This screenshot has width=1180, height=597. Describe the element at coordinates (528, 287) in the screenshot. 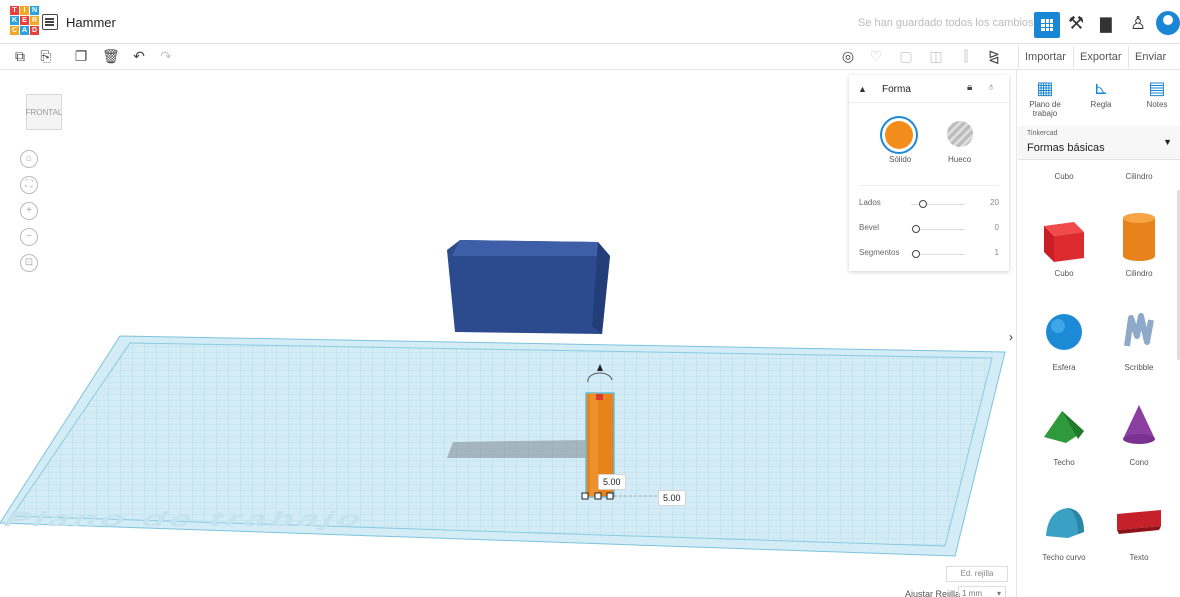

I see `blue-box-object` at that location.